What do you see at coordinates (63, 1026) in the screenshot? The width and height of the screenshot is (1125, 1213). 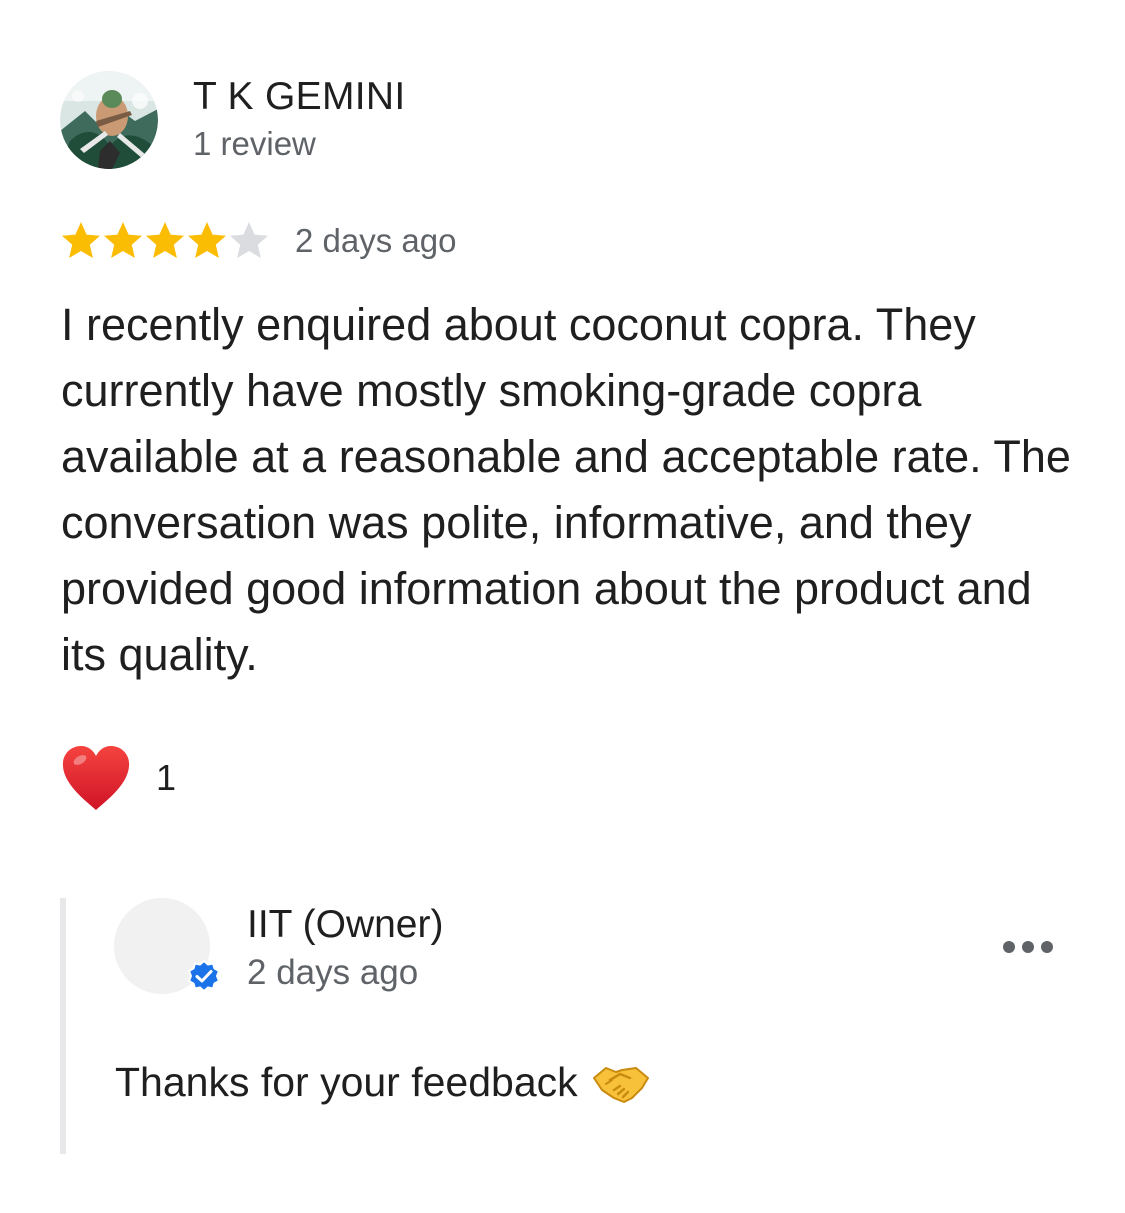 I see `reply-divider` at bounding box center [63, 1026].